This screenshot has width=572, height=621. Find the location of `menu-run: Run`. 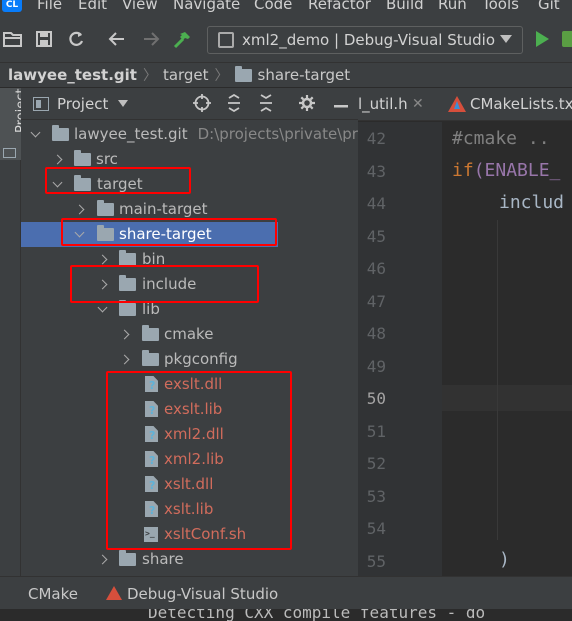

menu-run: Run is located at coordinates (452, 6).